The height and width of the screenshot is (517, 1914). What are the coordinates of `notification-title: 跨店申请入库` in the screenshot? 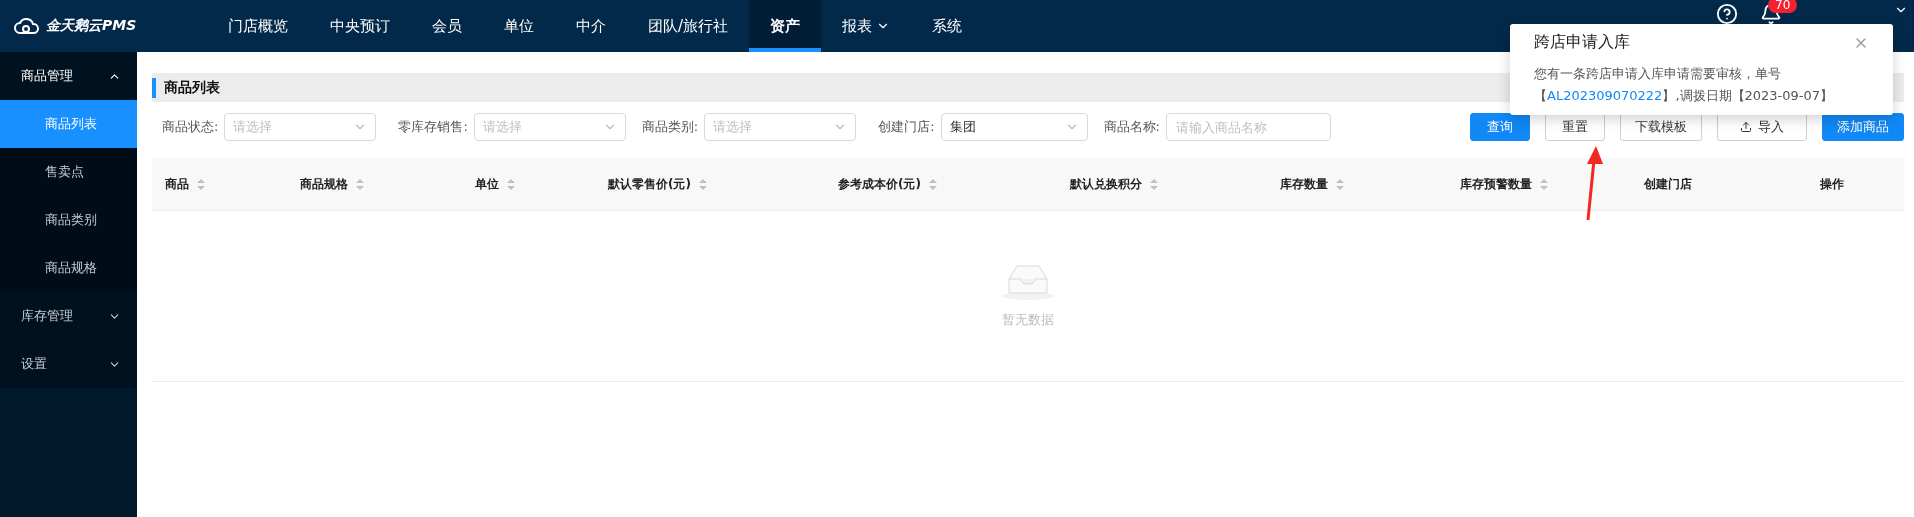 It's located at (1582, 42).